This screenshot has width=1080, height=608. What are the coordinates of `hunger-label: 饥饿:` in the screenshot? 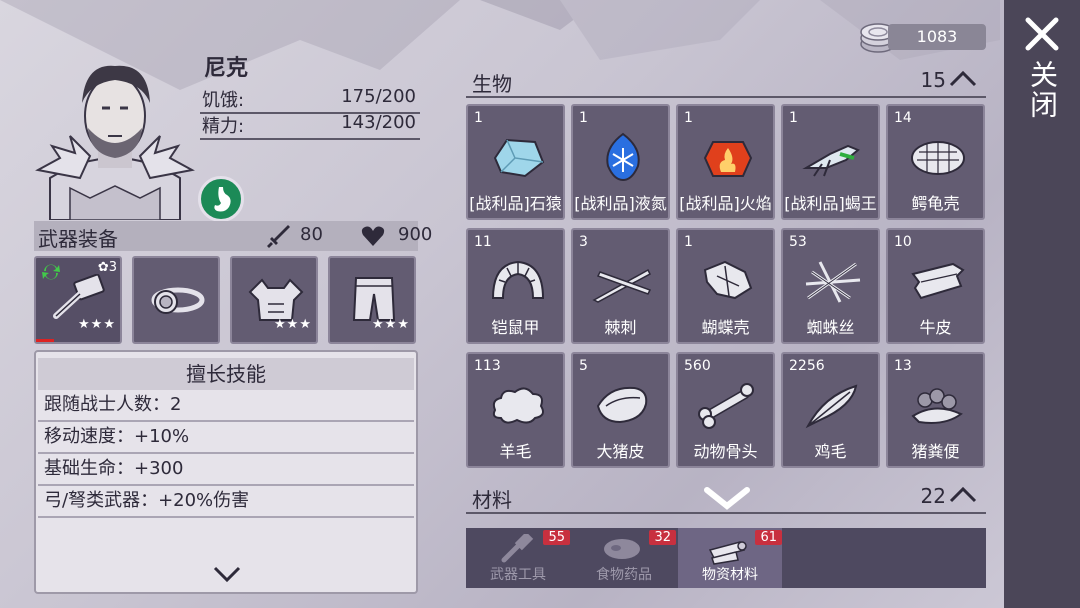 It's located at (223, 100).